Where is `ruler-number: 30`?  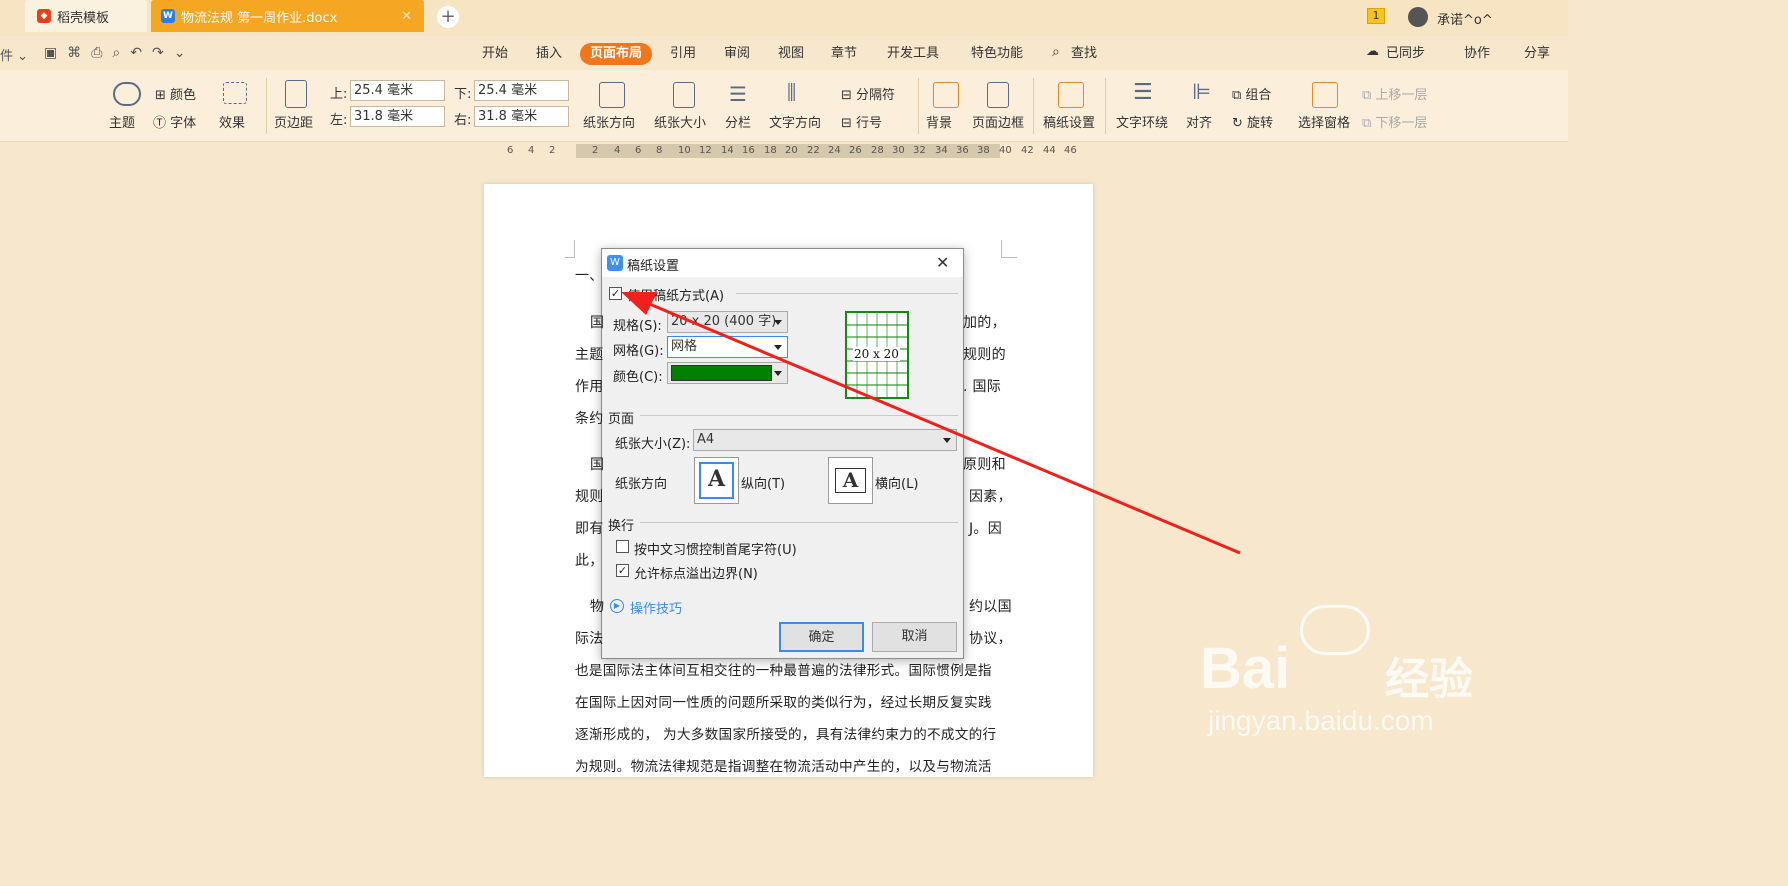 ruler-number: 30 is located at coordinates (898, 150).